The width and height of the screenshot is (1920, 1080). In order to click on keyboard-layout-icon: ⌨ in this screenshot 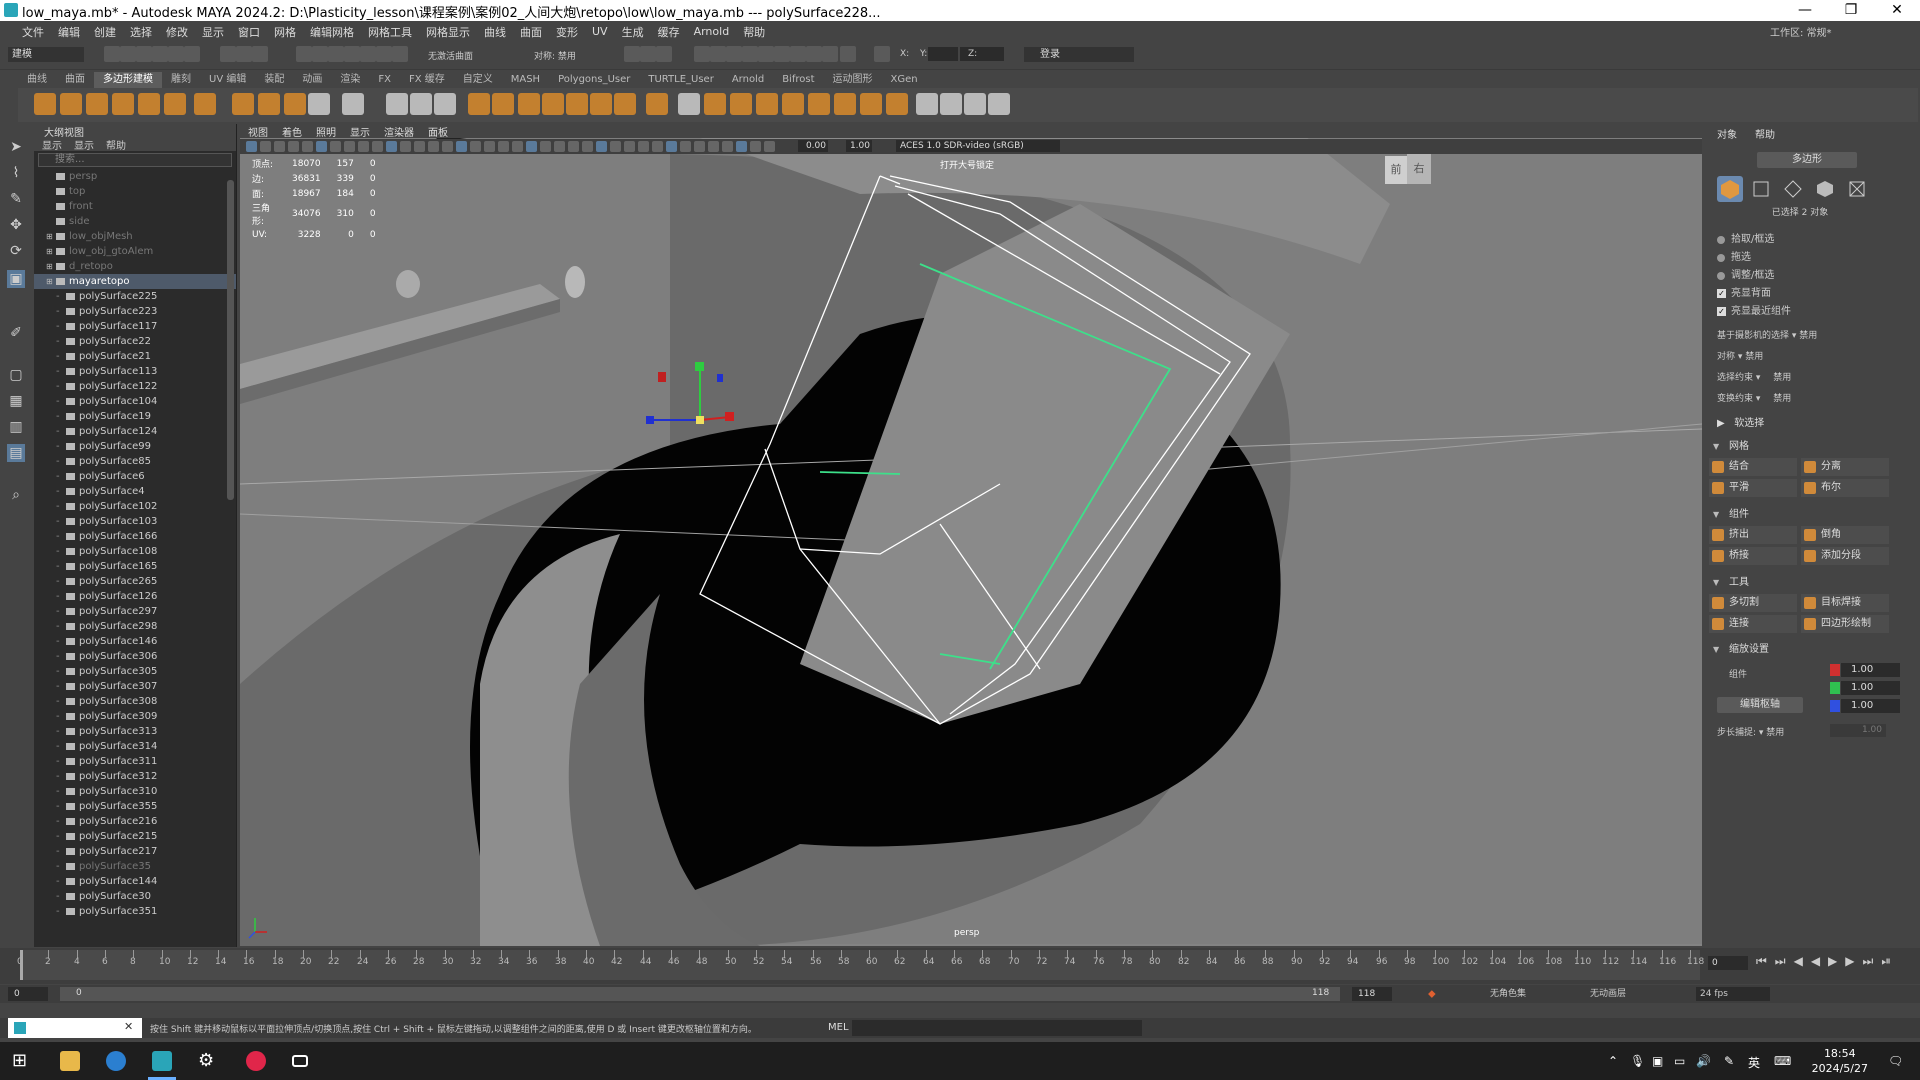, I will do `click(1782, 1061)`.